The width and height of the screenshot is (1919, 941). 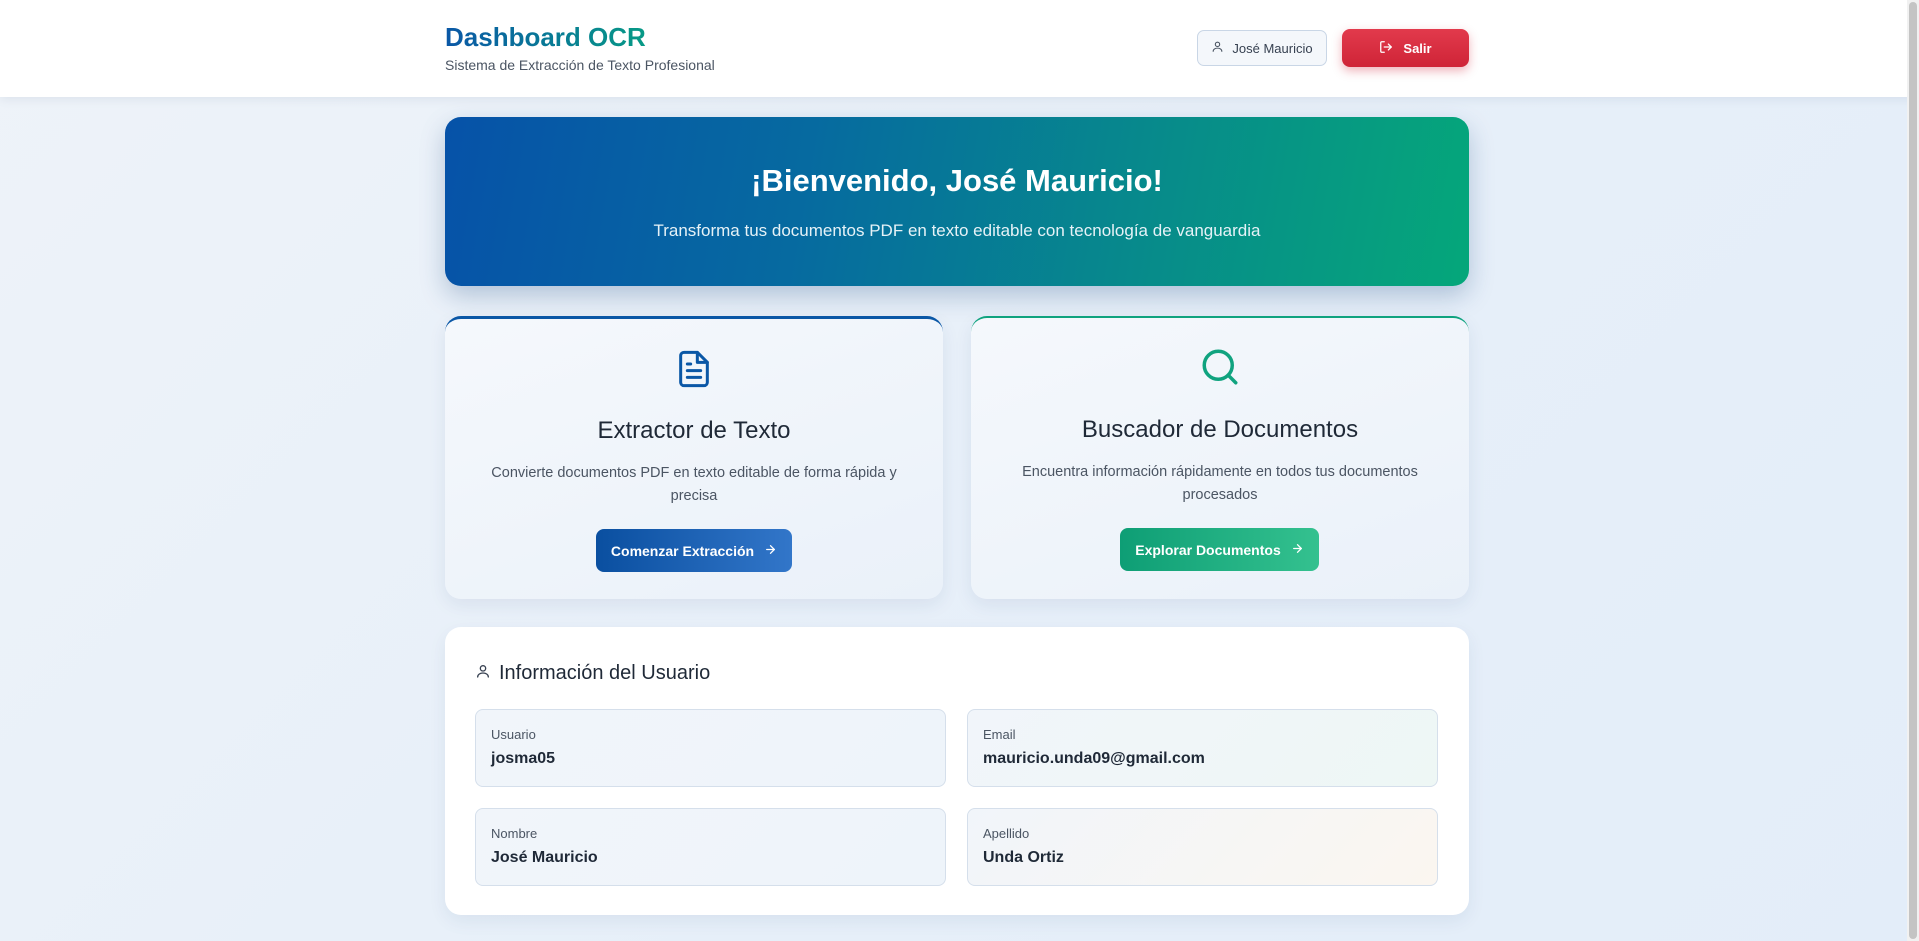 I want to click on first-name-field: Nombre José Mauricio, so click(x=710, y=847).